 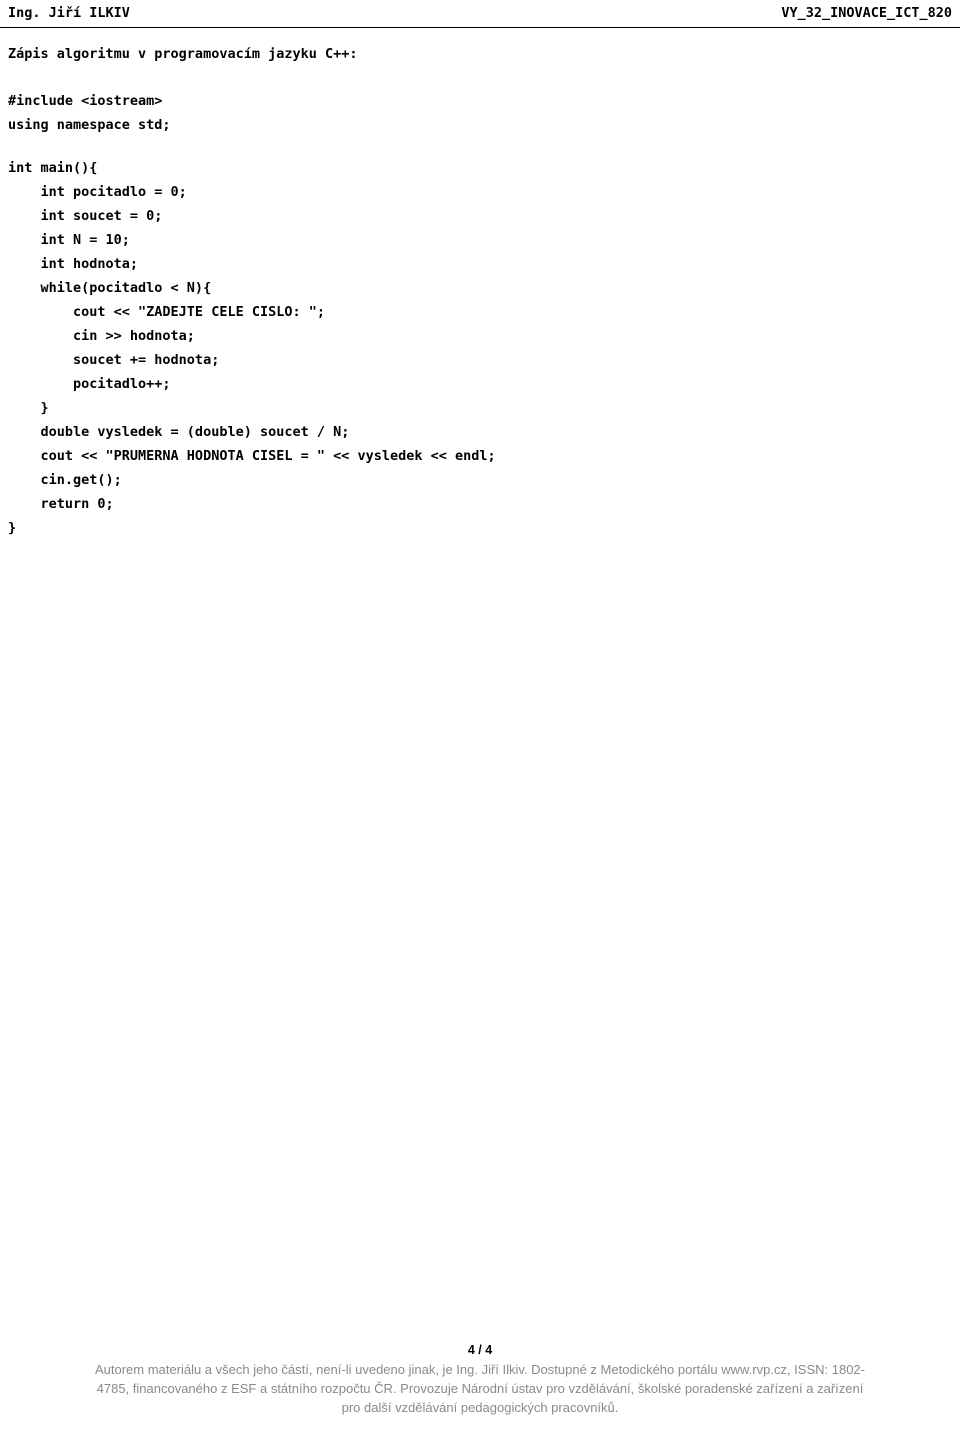 I want to click on code-block-includes: #include <iostream> using namespace std;, so click(x=89, y=113).